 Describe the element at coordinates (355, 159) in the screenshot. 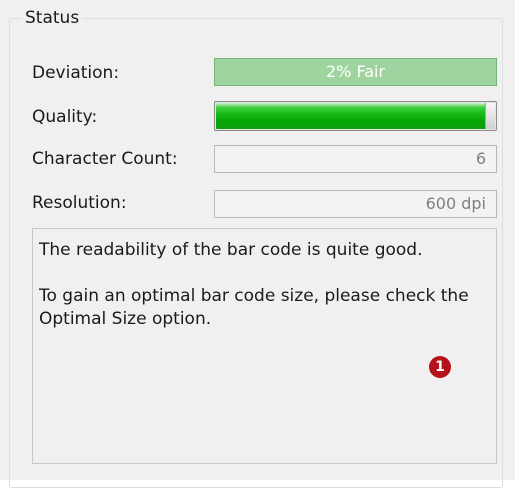

I see `character-count-field: 6` at that location.